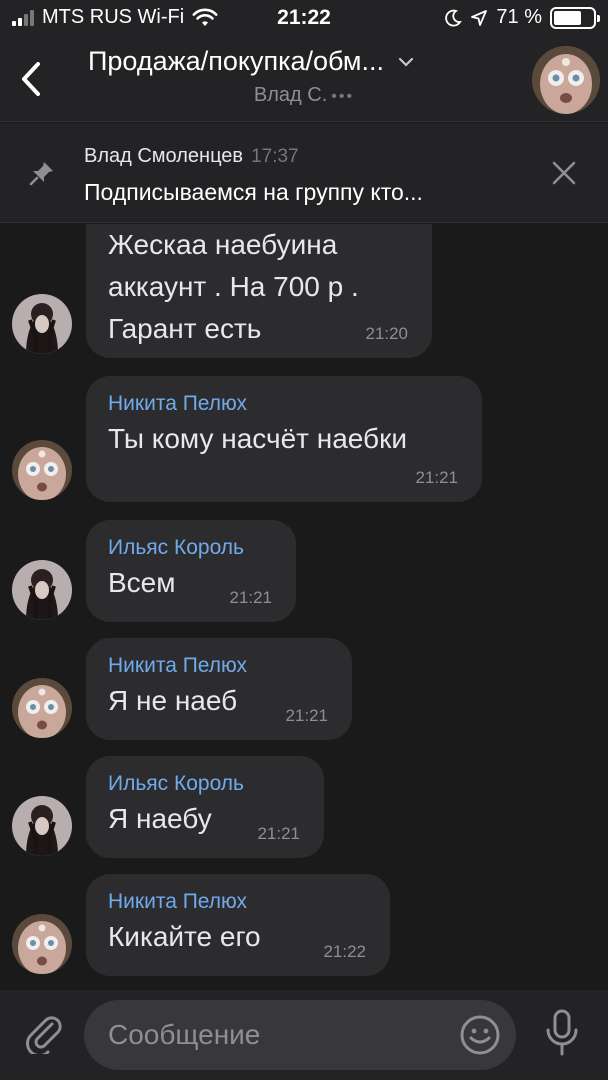  What do you see at coordinates (238, 925) in the screenshot?
I see `message-bubble: Никита Пелюх Кикайте его 21:22` at bounding box center [238, 925].